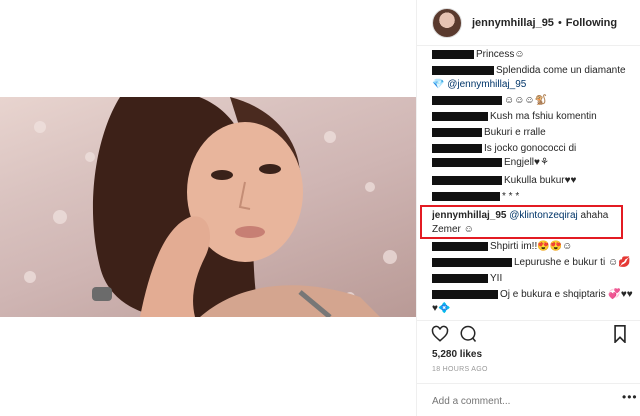 This screenshot has height=416, width=640. What do you see at coordinates (526, 162) in the screenshot?
I see `comment-text: Engjell♥⚘` at bounding box center [526, 162].